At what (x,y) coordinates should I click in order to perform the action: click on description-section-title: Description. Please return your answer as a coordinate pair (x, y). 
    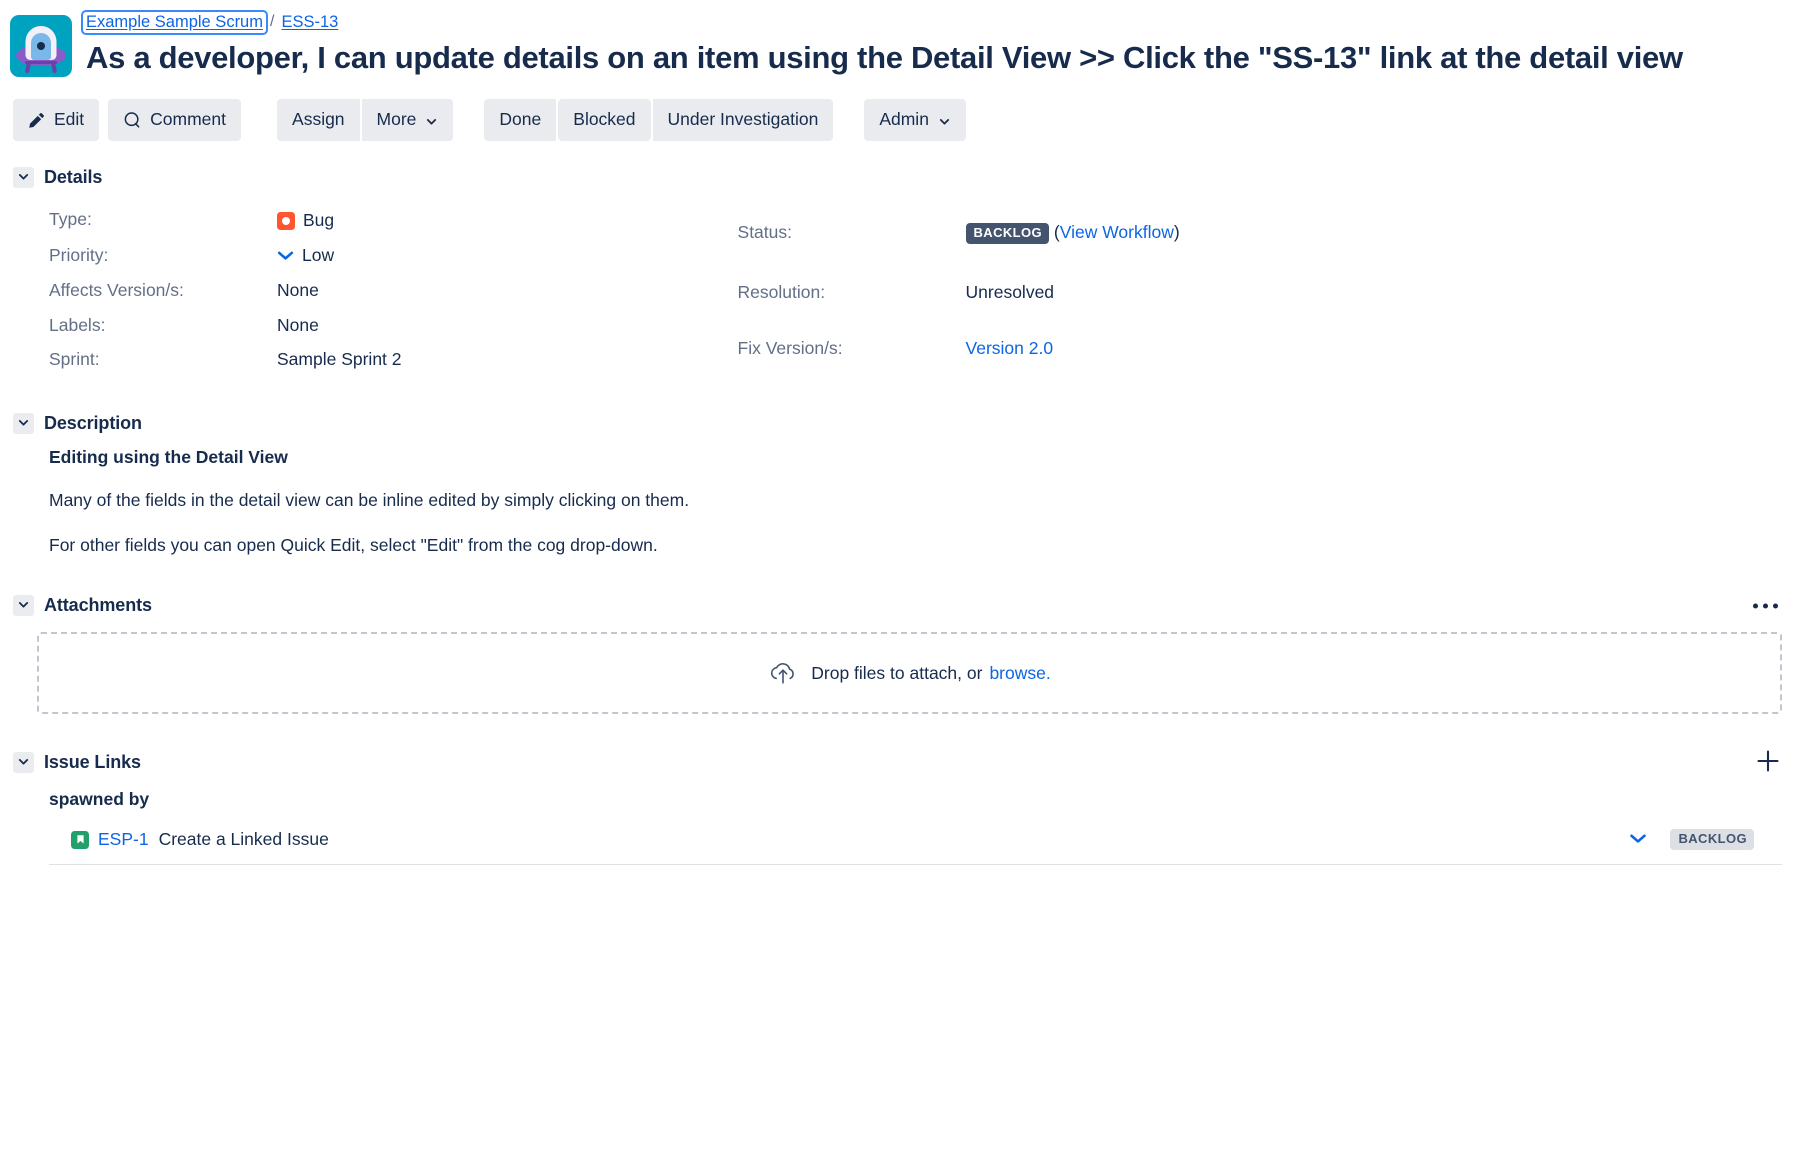
    Looking at the image, I should click on (93, 423).